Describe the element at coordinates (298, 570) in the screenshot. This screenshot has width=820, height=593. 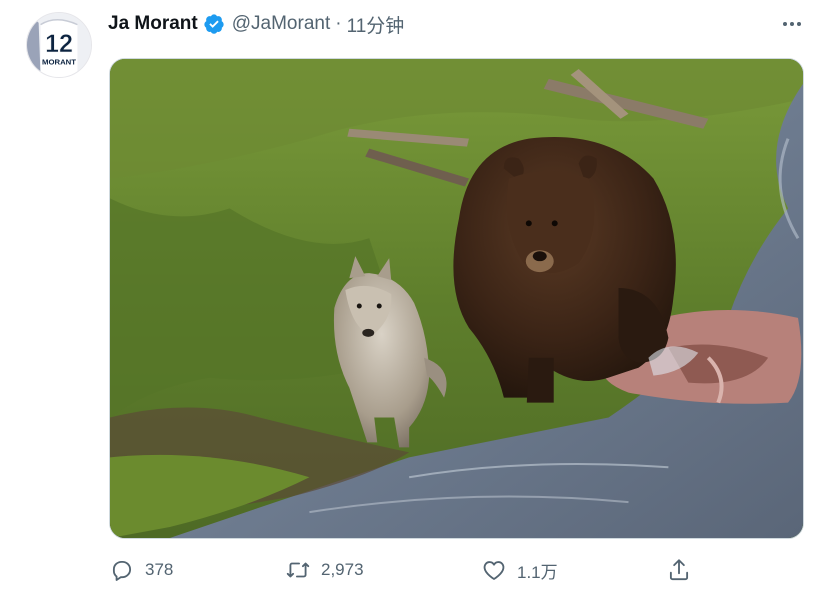
I see `retweet-arrows-icon` at that location.